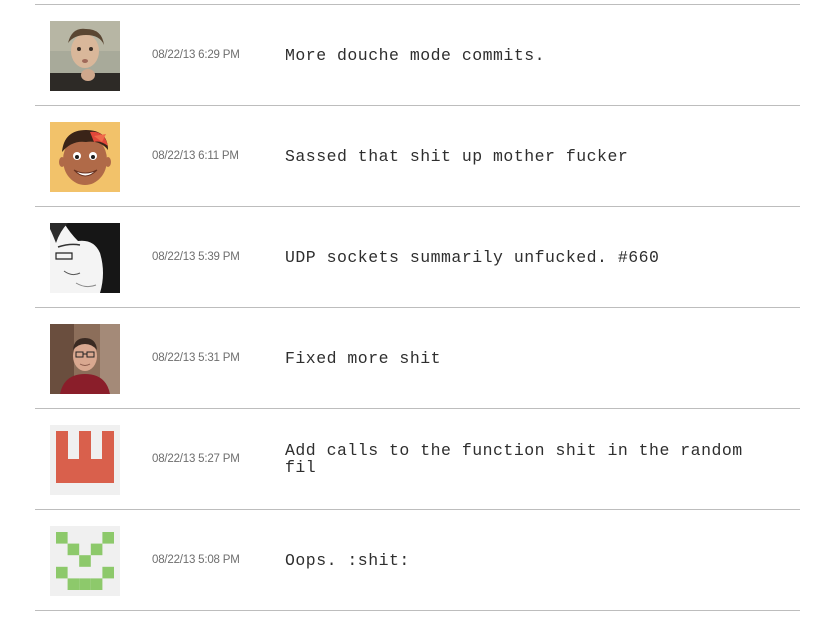  I want to click on user-avatar-photo-curly-hair, so click(85, 56).